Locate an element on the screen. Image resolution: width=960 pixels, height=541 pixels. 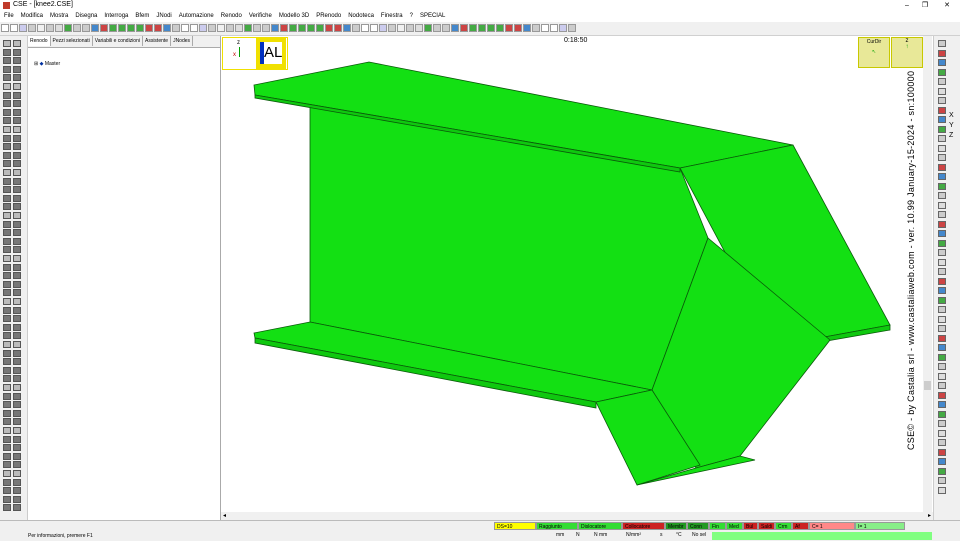
menu-renodo: Renodo is located at coordinates (231, 16).